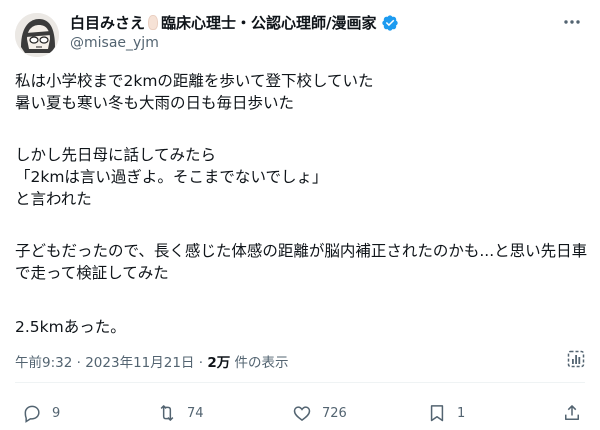 This screenshot has width=600, height=430. Describe the element at coordinates (319, 413) in the screenshot. I see `like-button: 726` at that location.